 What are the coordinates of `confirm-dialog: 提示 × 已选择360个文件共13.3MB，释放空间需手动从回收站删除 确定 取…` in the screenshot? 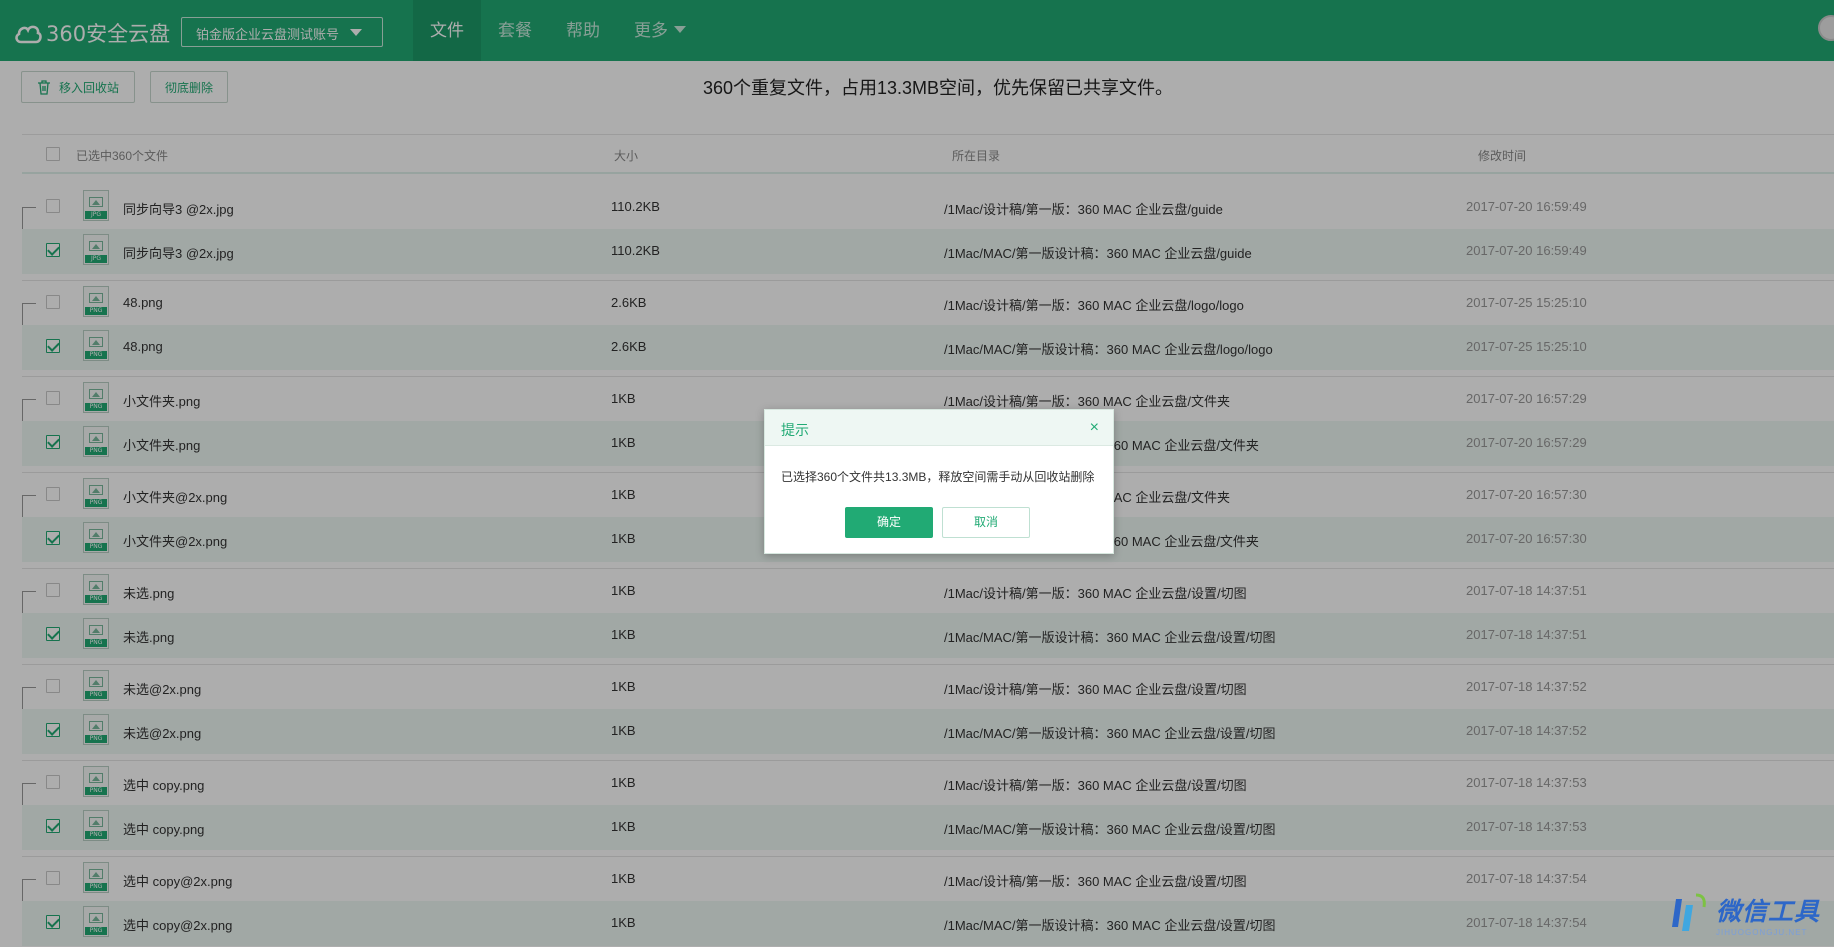 It's located at (939, 481).